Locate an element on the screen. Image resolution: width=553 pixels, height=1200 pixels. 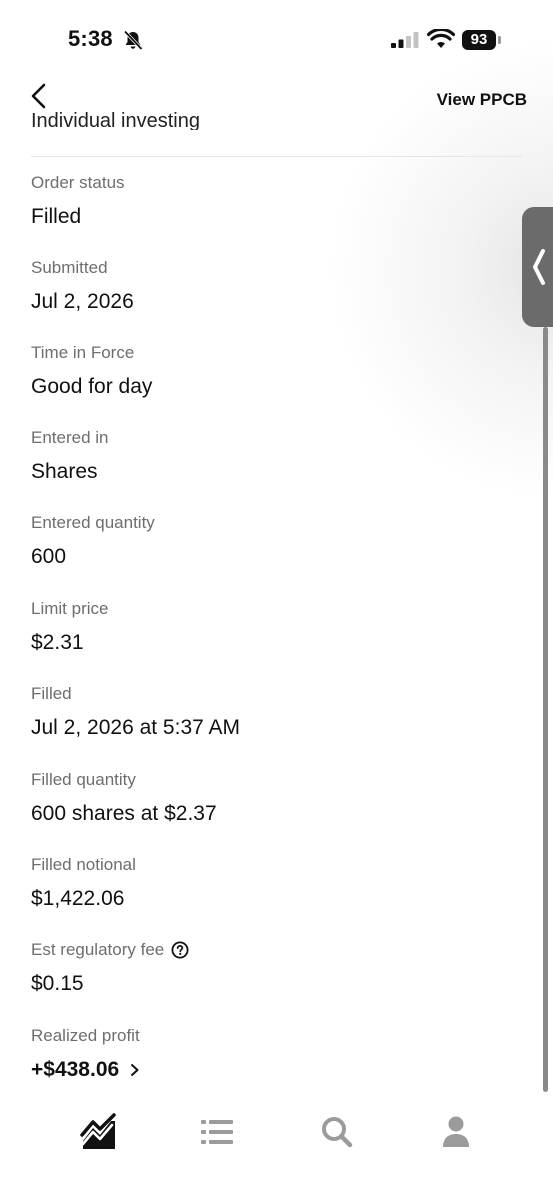
side-panel-handle is located at coordinates (537, 267).